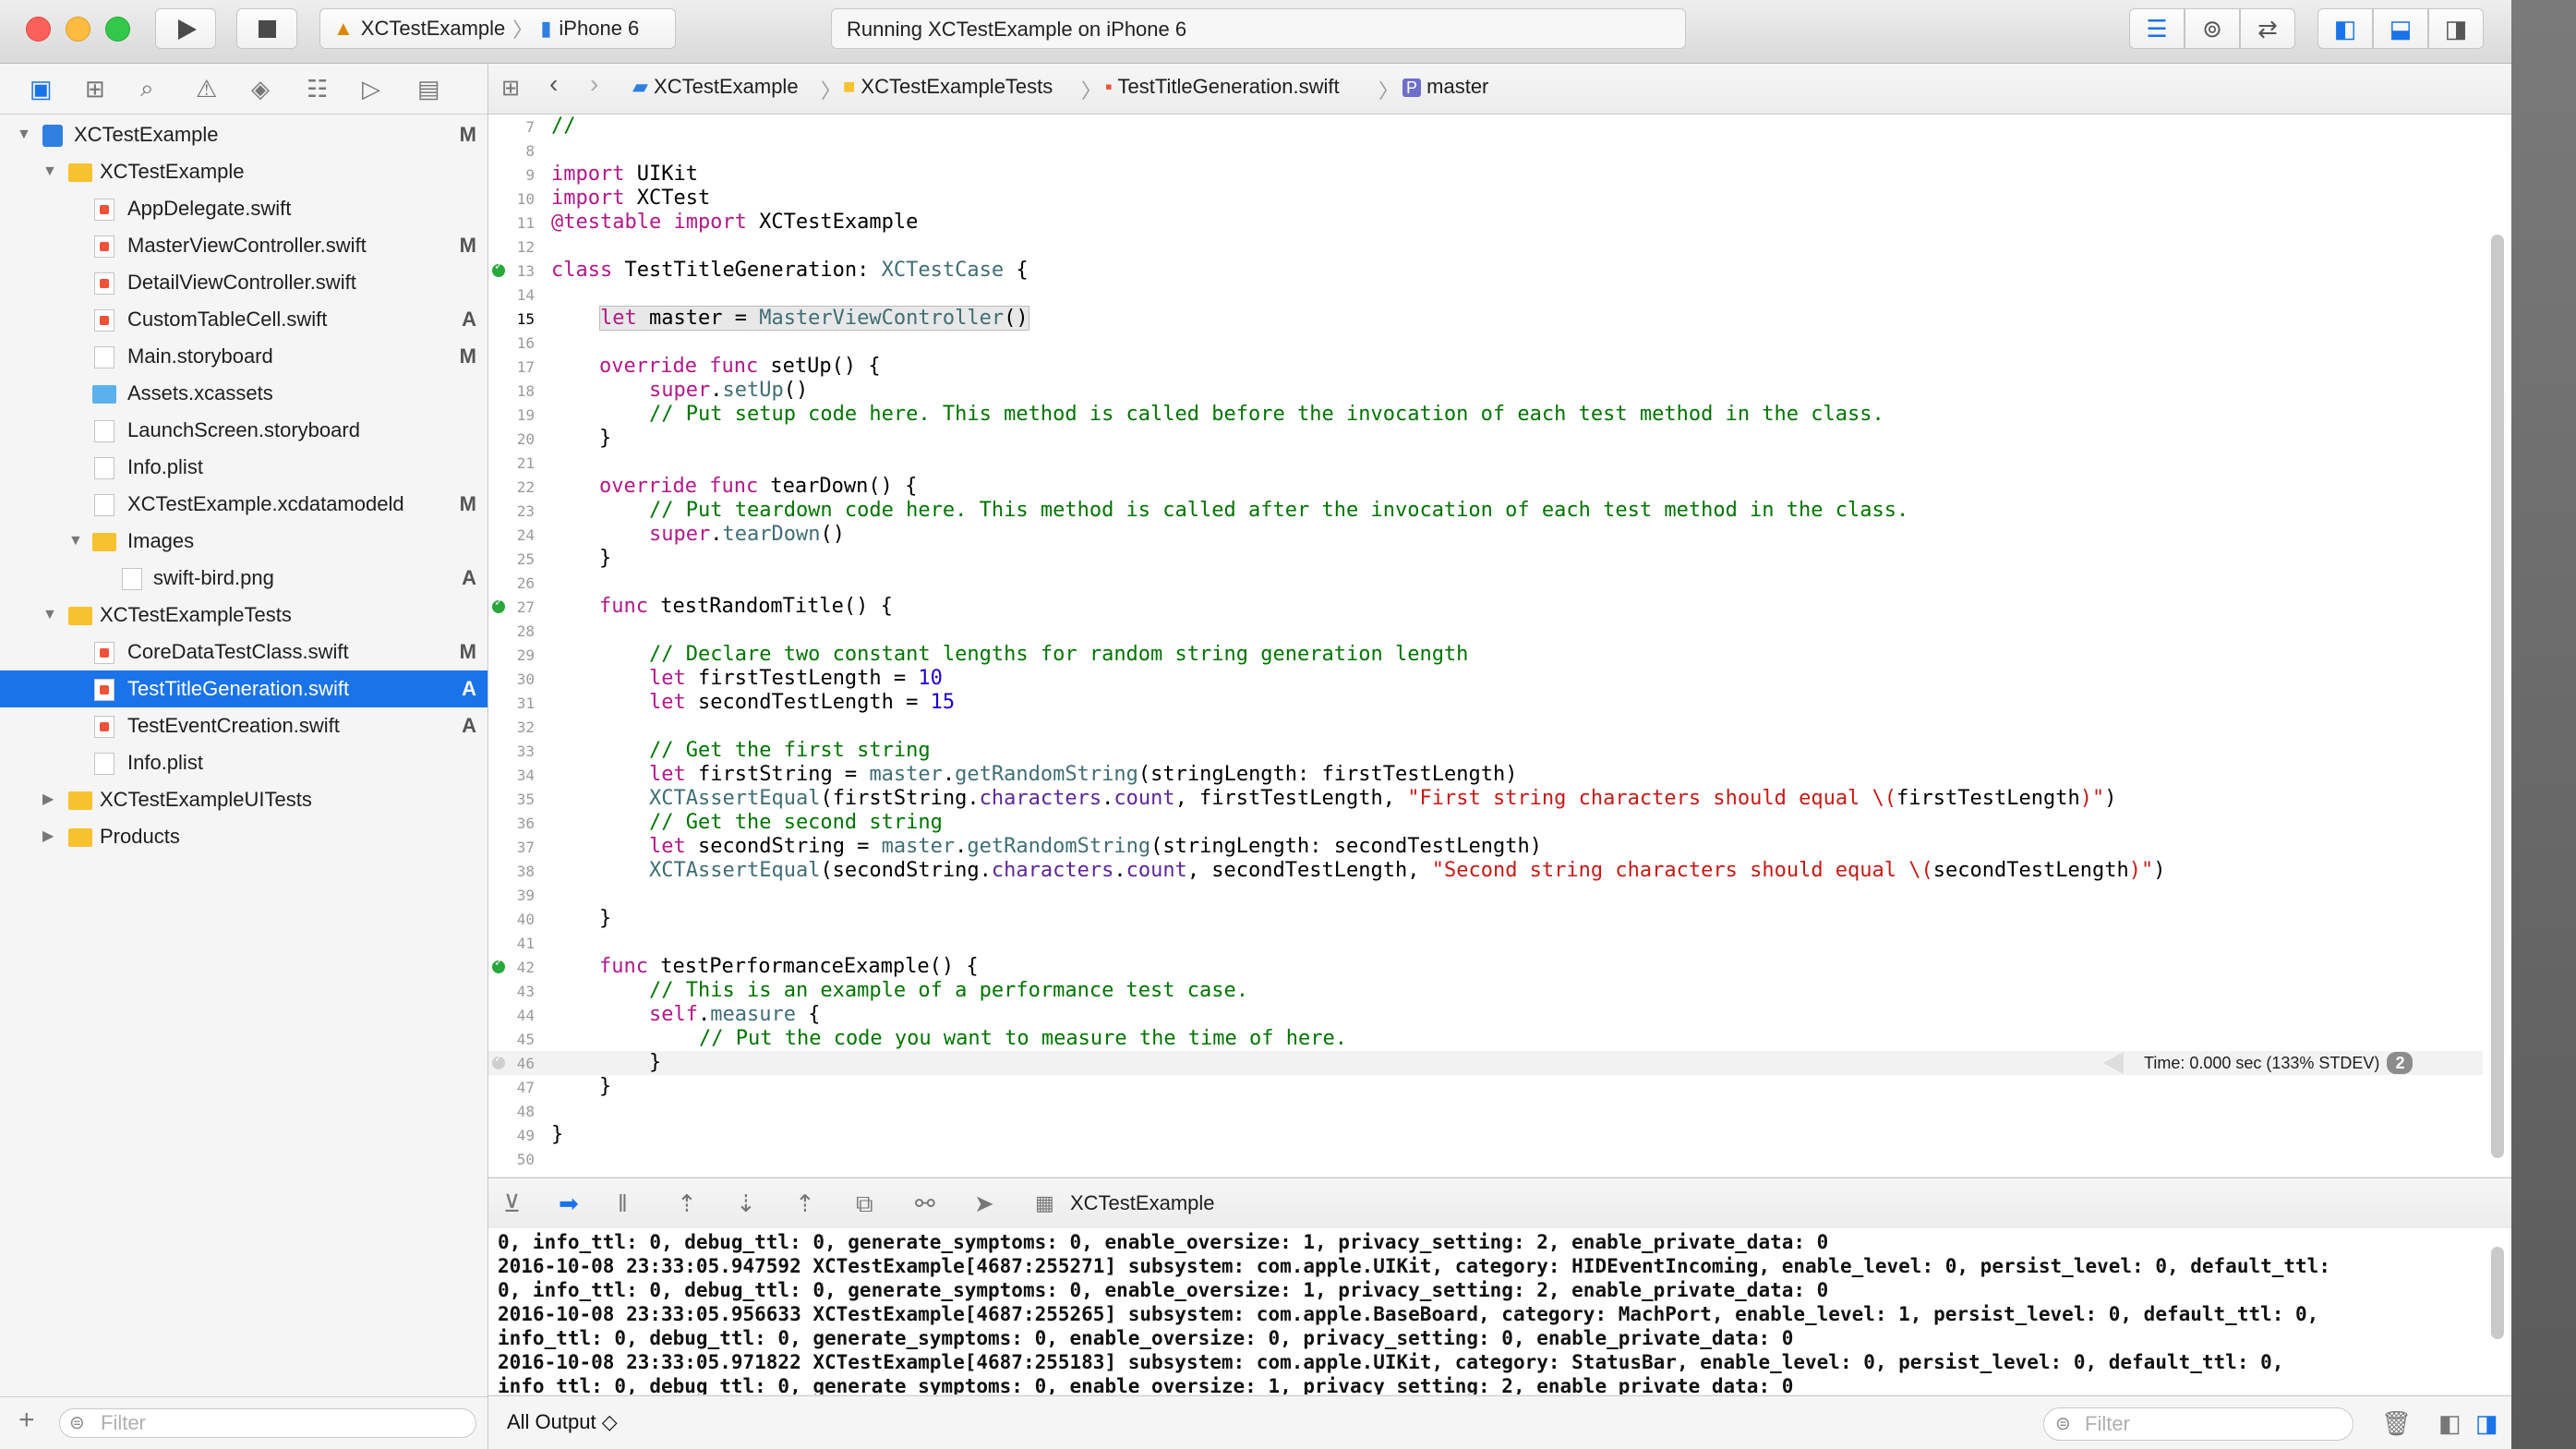 This screenshot has height=1449, width=2576. What do you see at coordinates (2198, 1424) in the screenshot?
I see `console-filter-input: ⊜ Filter` at bounding box center [2198, 1424].